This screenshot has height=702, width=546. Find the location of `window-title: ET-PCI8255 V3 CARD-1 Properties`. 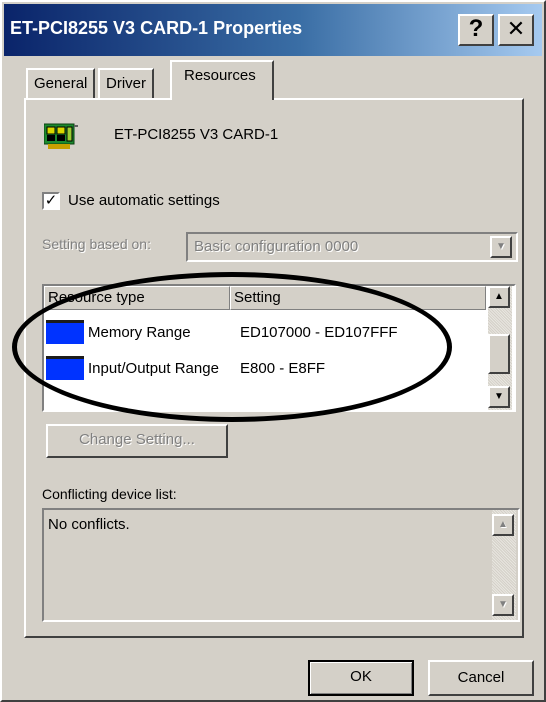

window-title: ET-PCI8255 V3 CARD-1 Properties is located at coordinates (156, 28).